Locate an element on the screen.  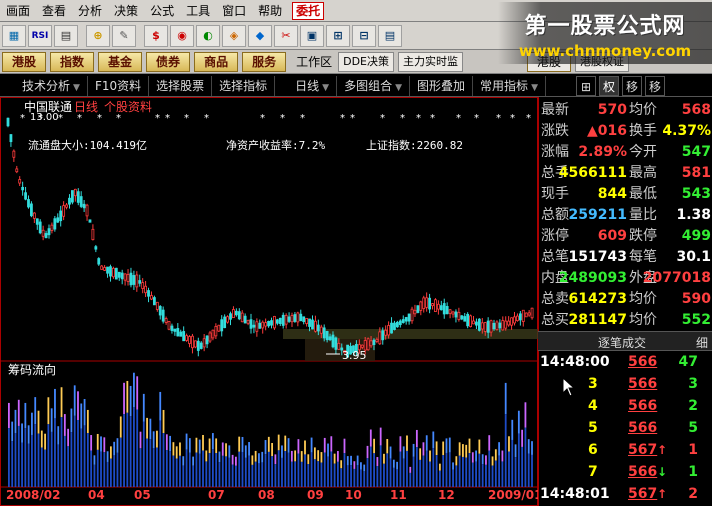
menu-item-help: 帮助 is located at coordinates (270, 11).